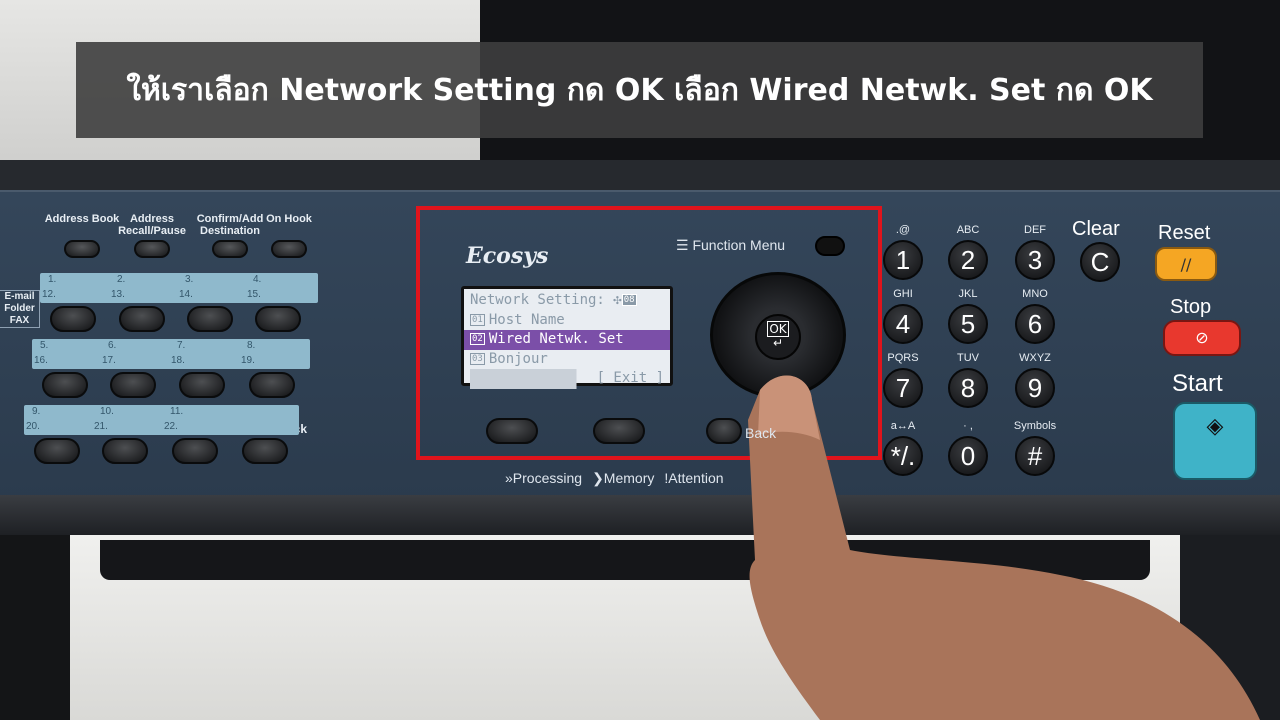 The width and height of the screenshot is (1280, 720). I want to click on top-button-label: On Hook, so click(289, 219).